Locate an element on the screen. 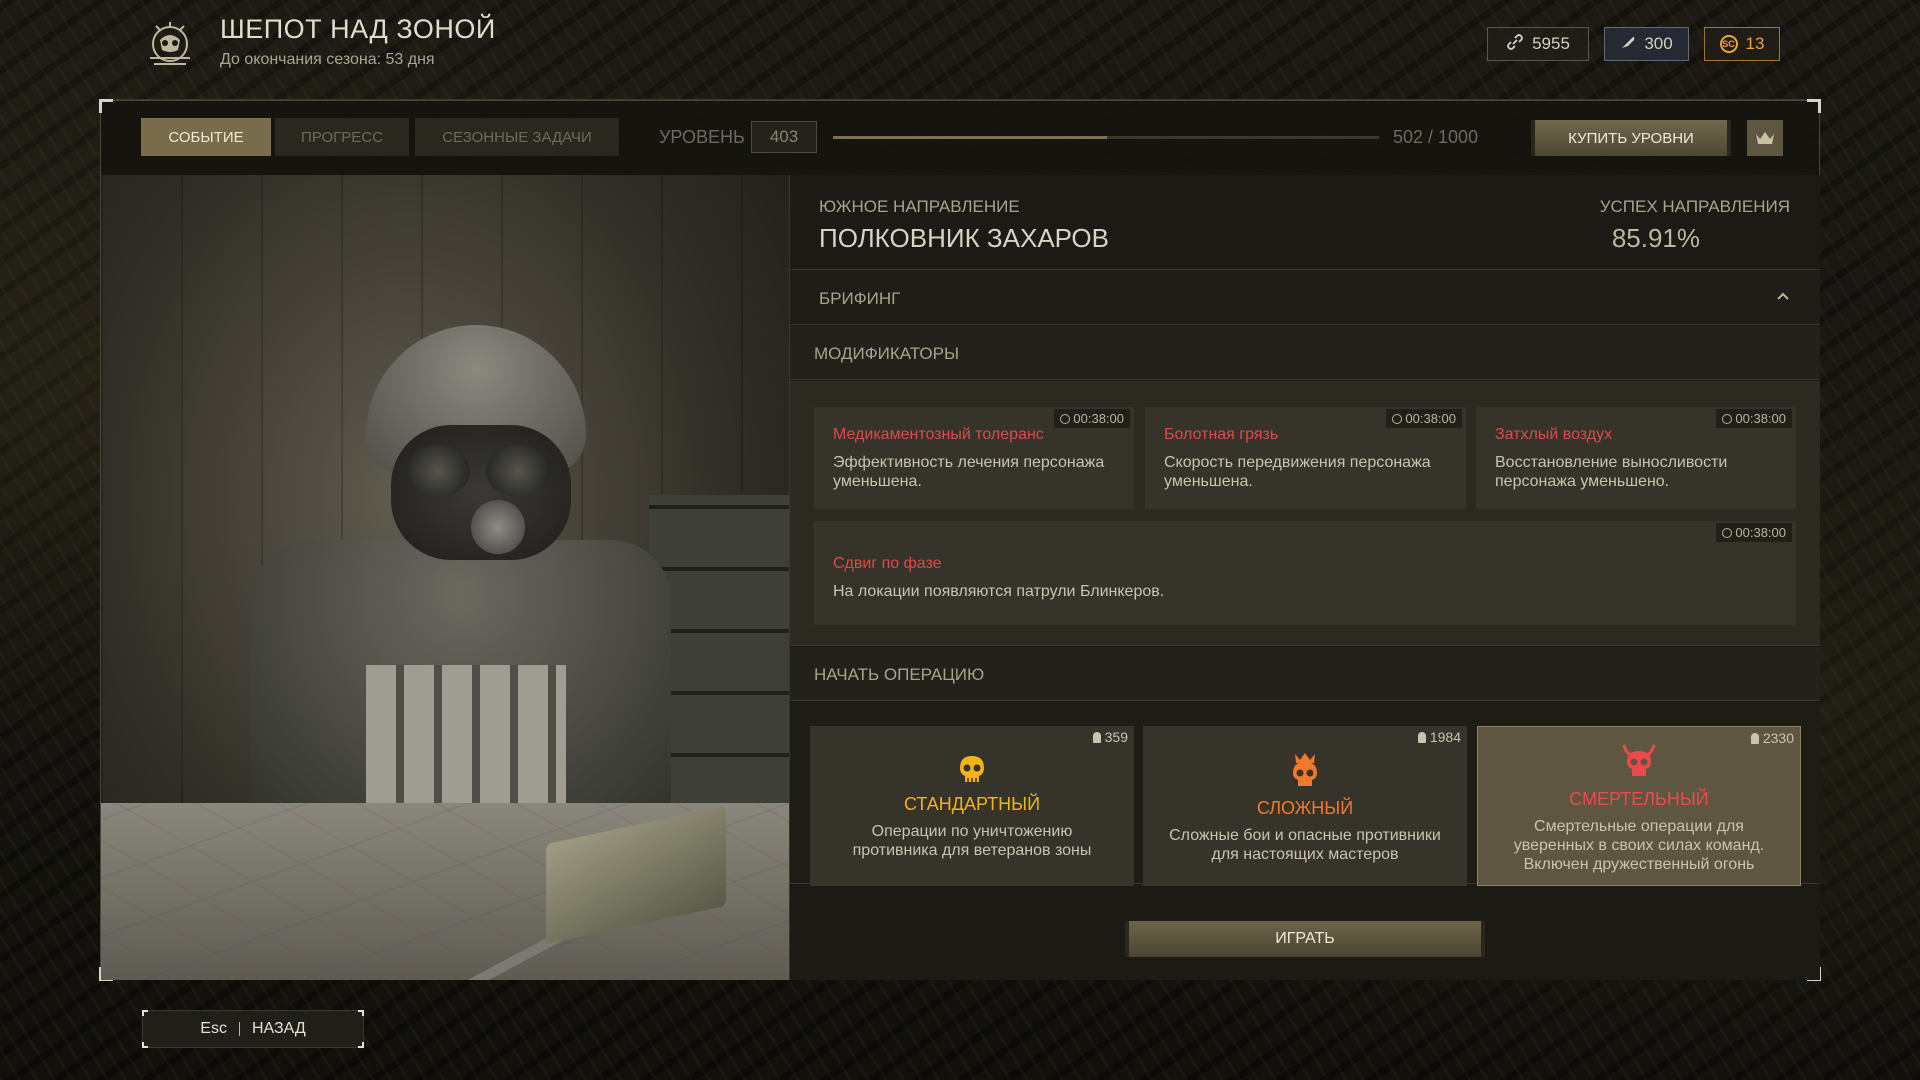  season-title: ШЕПОТ НАД ЗОНОЙ is located at coordinates (358, 29).